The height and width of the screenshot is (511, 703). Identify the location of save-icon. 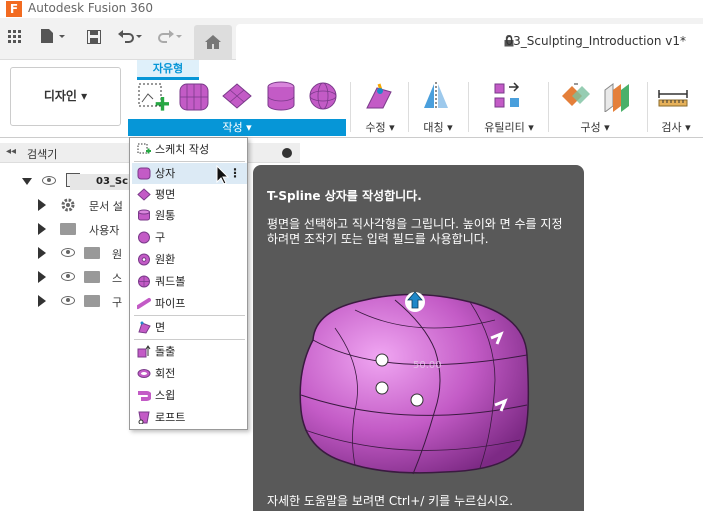
(94, 39).